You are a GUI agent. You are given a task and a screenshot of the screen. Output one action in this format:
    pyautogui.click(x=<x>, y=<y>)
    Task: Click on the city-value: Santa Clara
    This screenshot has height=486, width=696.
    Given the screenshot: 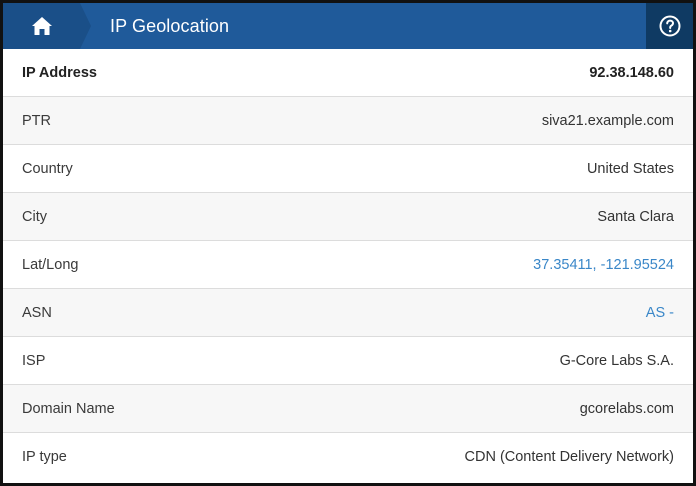 What is the action you would take?
    pyautogui.click(x=635, y=216)
    